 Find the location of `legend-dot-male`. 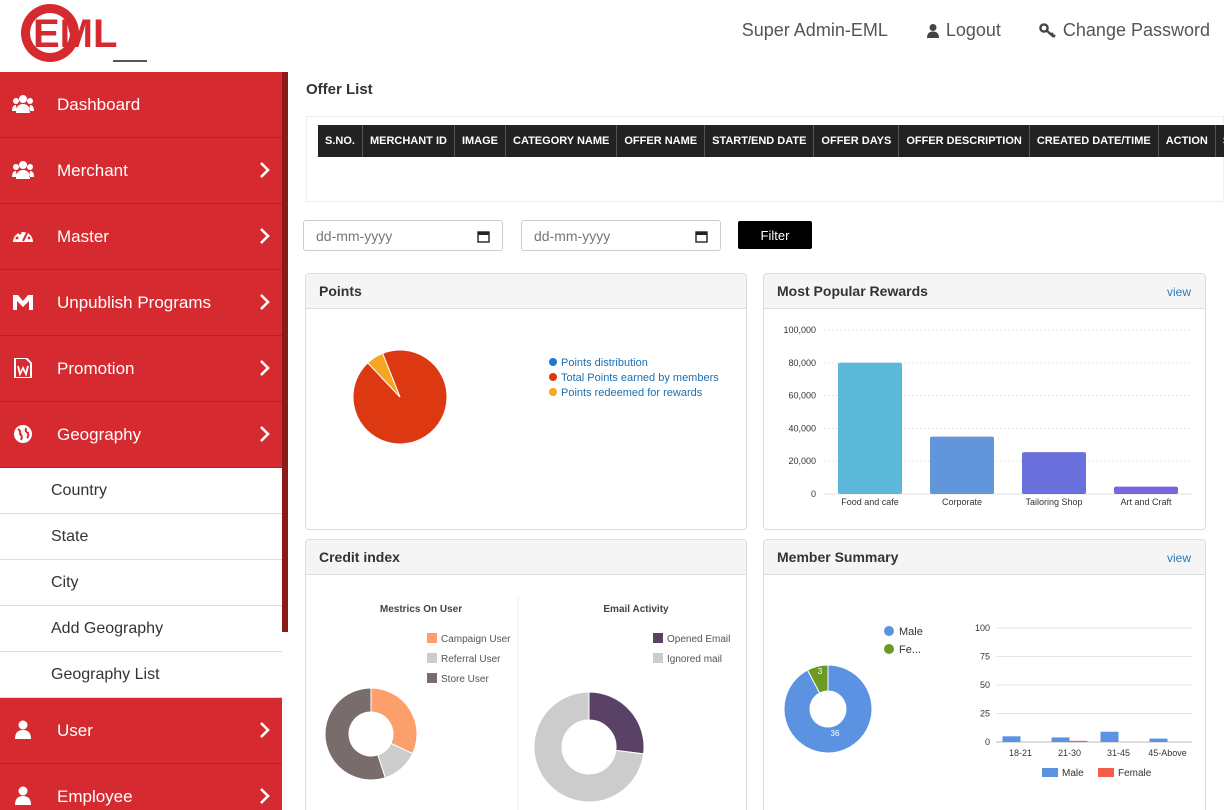

legend-dot-male is located at coordinates (889, 631).